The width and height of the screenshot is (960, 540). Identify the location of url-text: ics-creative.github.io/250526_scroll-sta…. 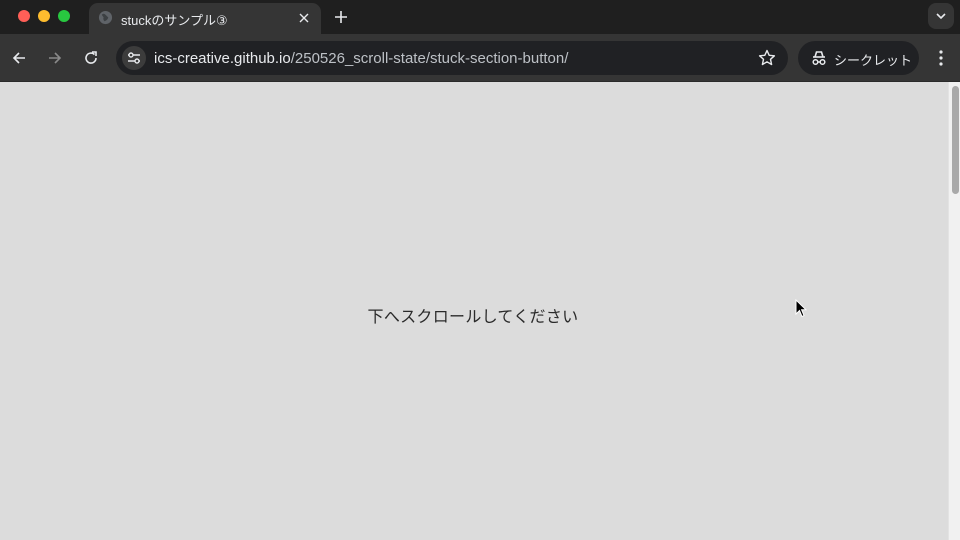
(361, 58).